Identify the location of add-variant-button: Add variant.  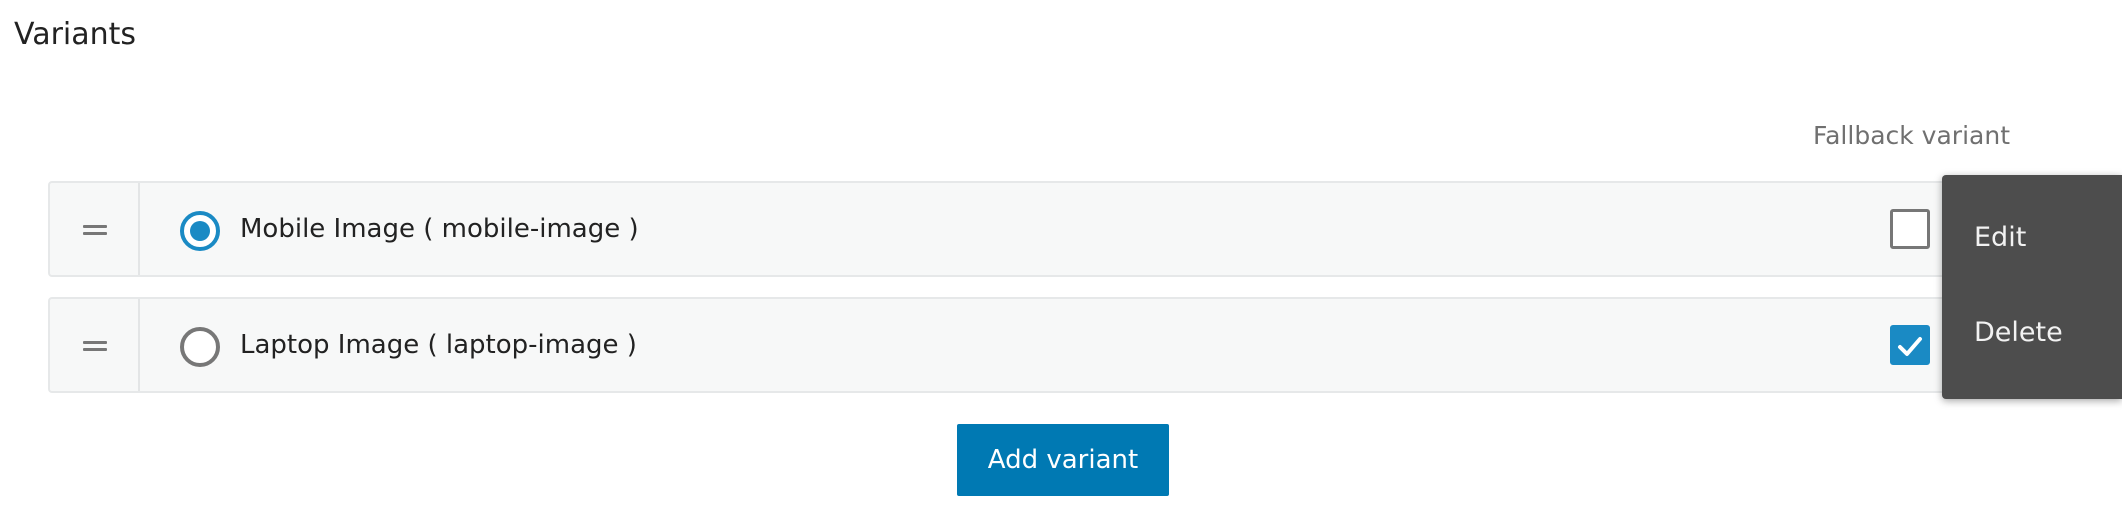
(1063, 460).